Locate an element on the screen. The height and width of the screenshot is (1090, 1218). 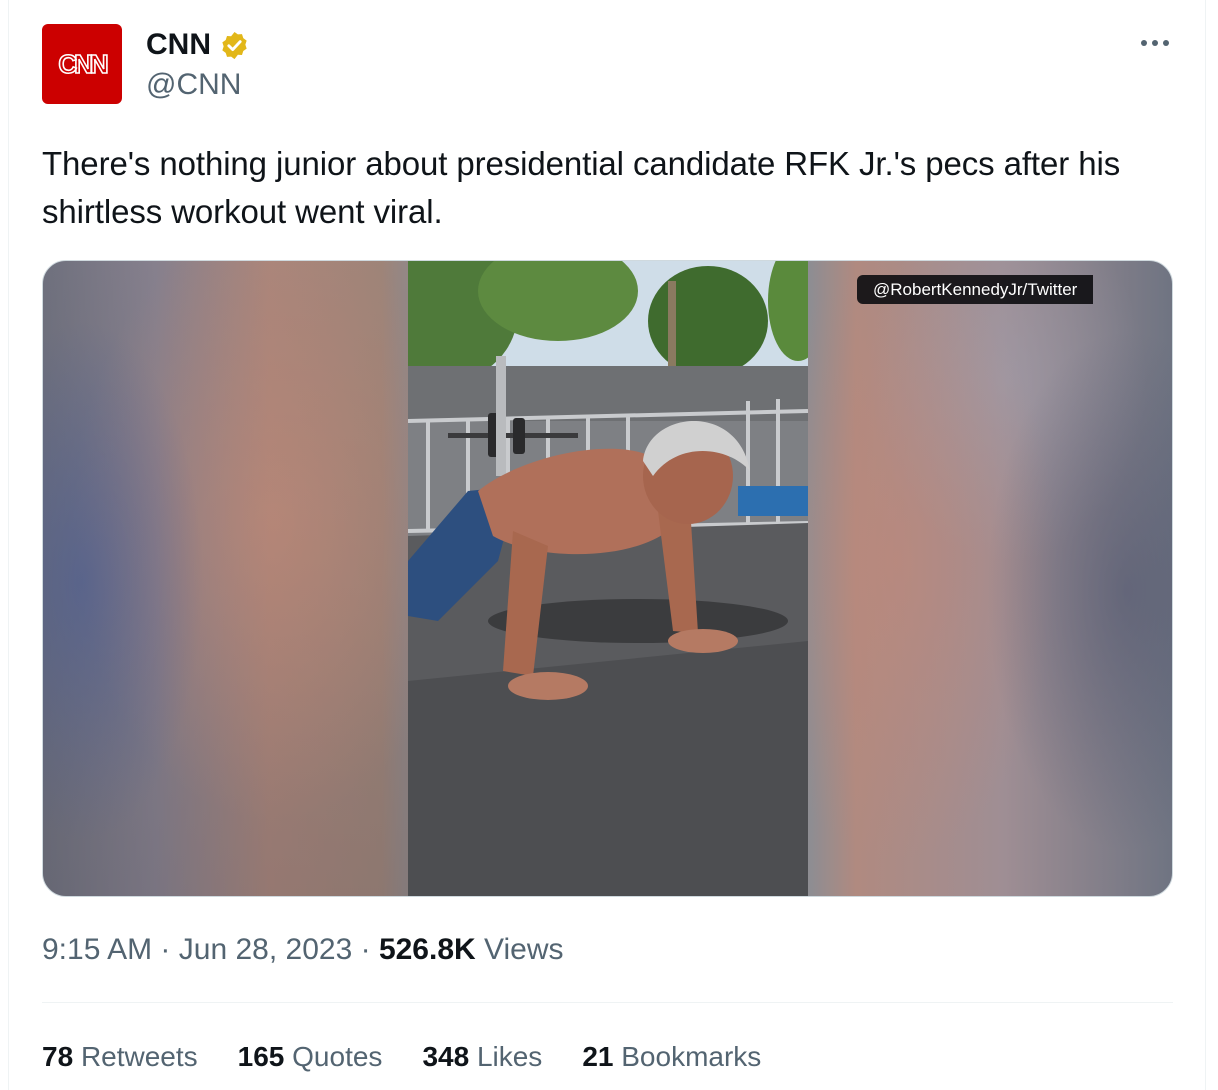
more-button is located at coordinates (1155, 43).